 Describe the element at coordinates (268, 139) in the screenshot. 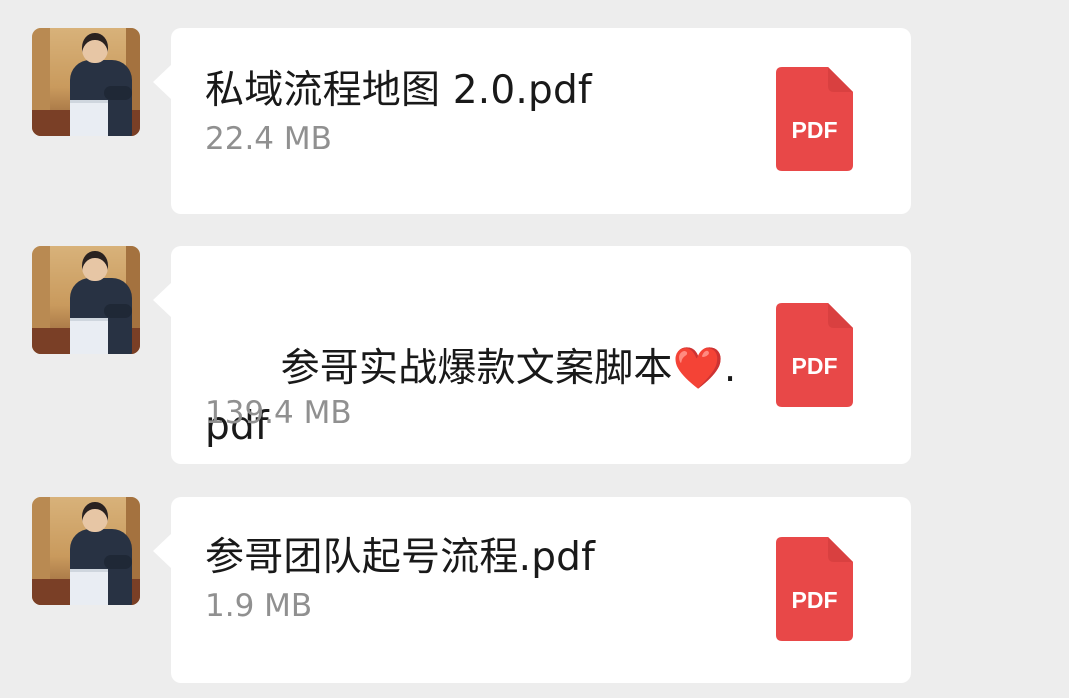

I see `file-size: 22.4 MB` at that location.